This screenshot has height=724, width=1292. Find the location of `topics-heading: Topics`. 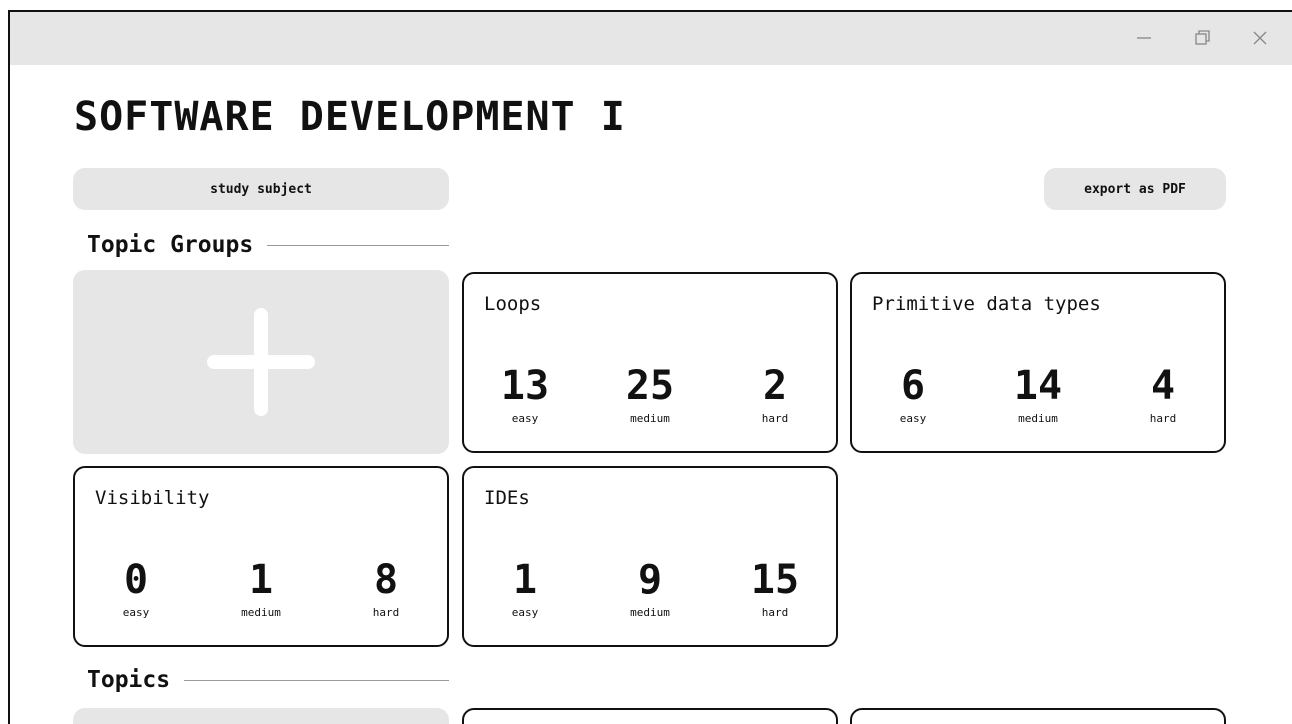

topics-heading: Topics is located at coordinates (268, 680).